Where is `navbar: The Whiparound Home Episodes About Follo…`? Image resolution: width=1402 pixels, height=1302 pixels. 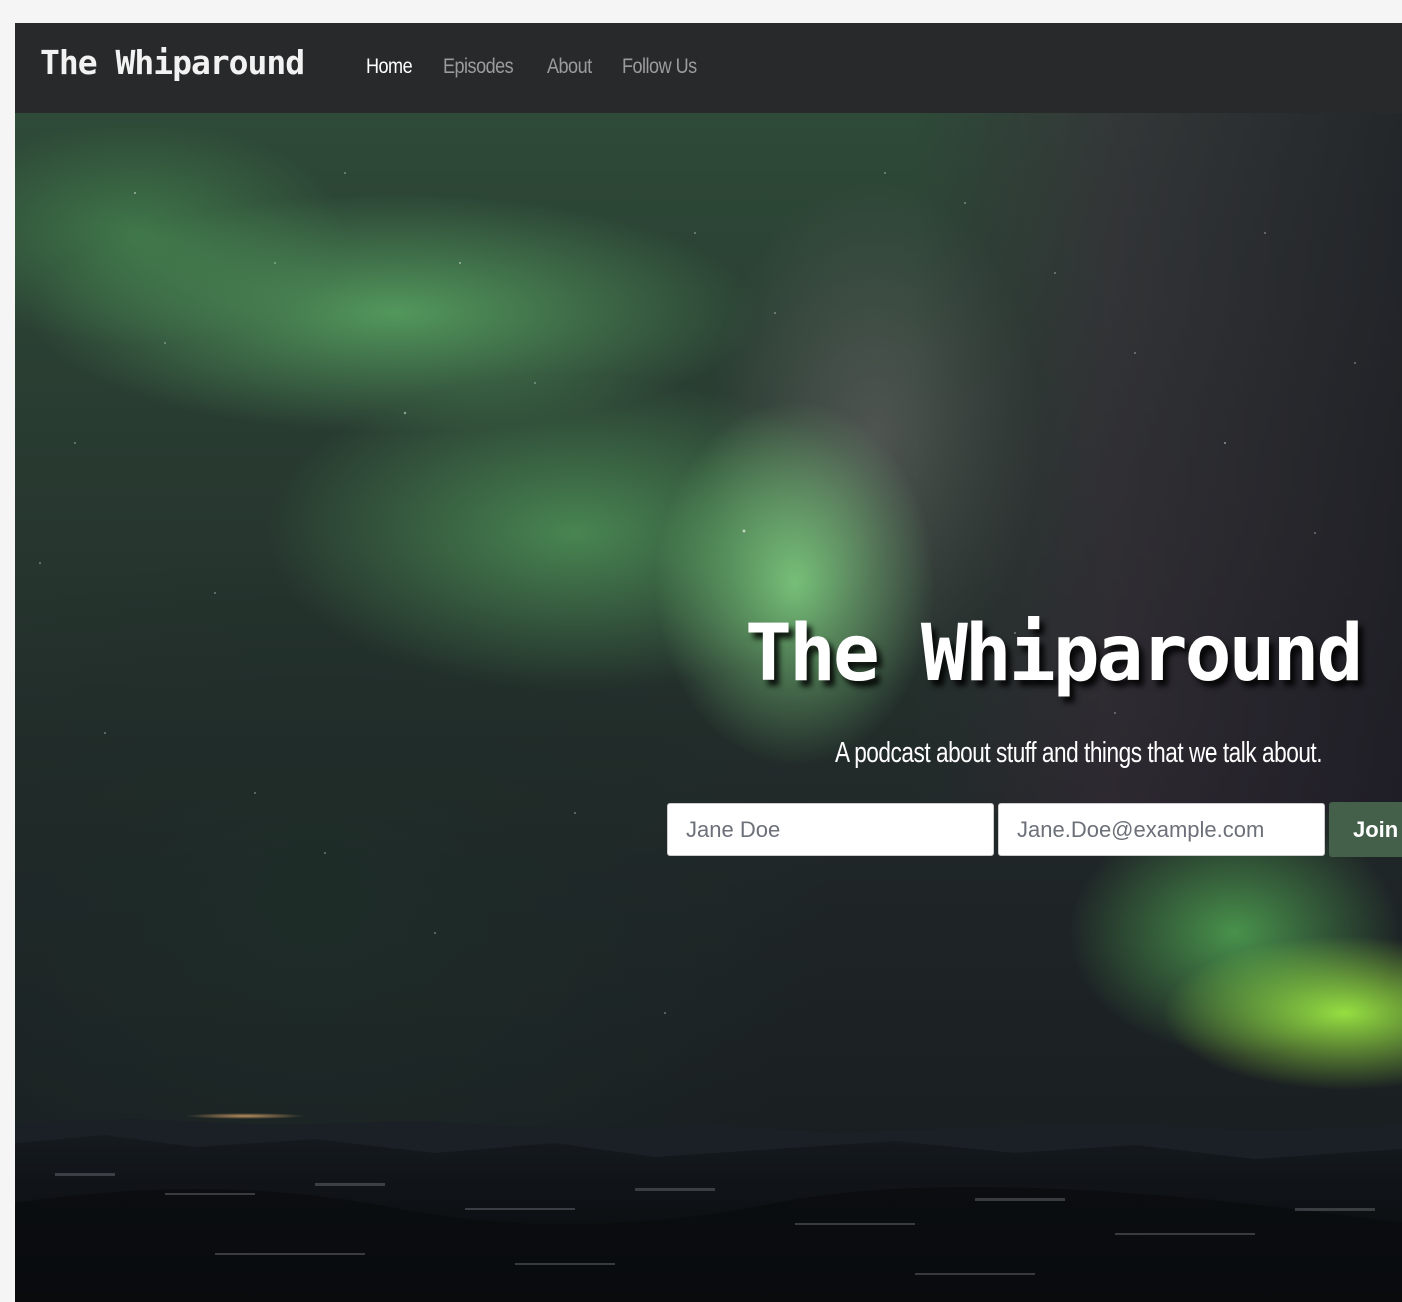
navbar: The Whiparound Home Episodes About Follo… is located at coordinates (708, 68).